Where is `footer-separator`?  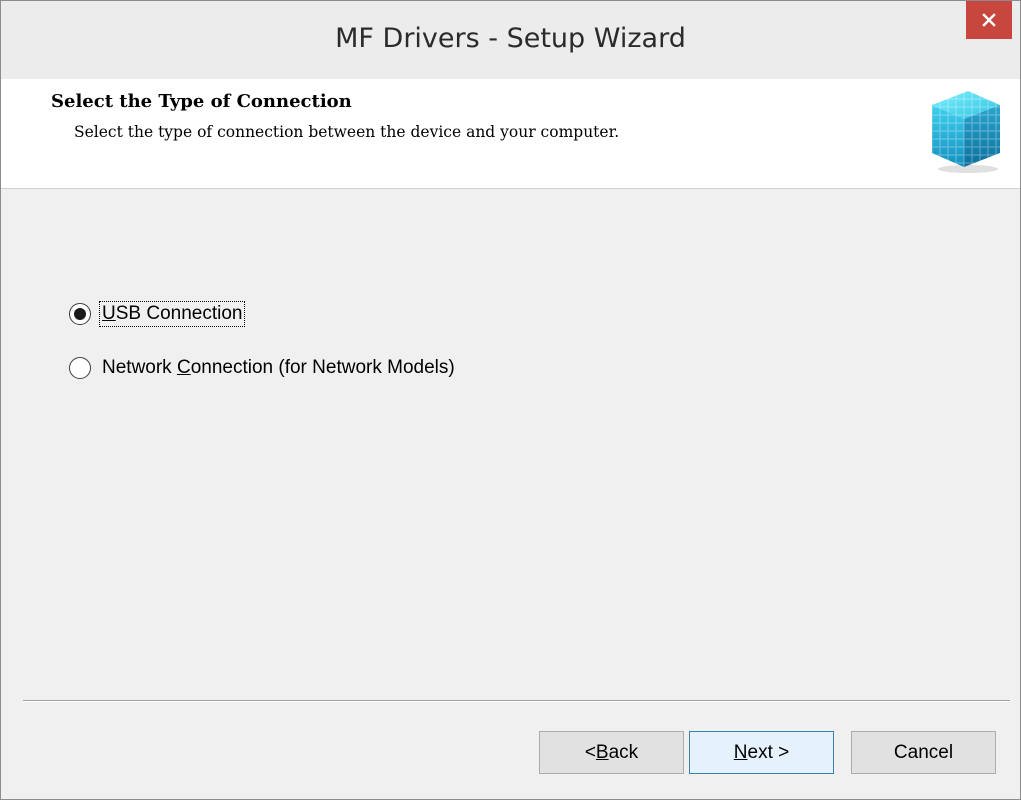 footer-separator is located at coordinates (516, 701).